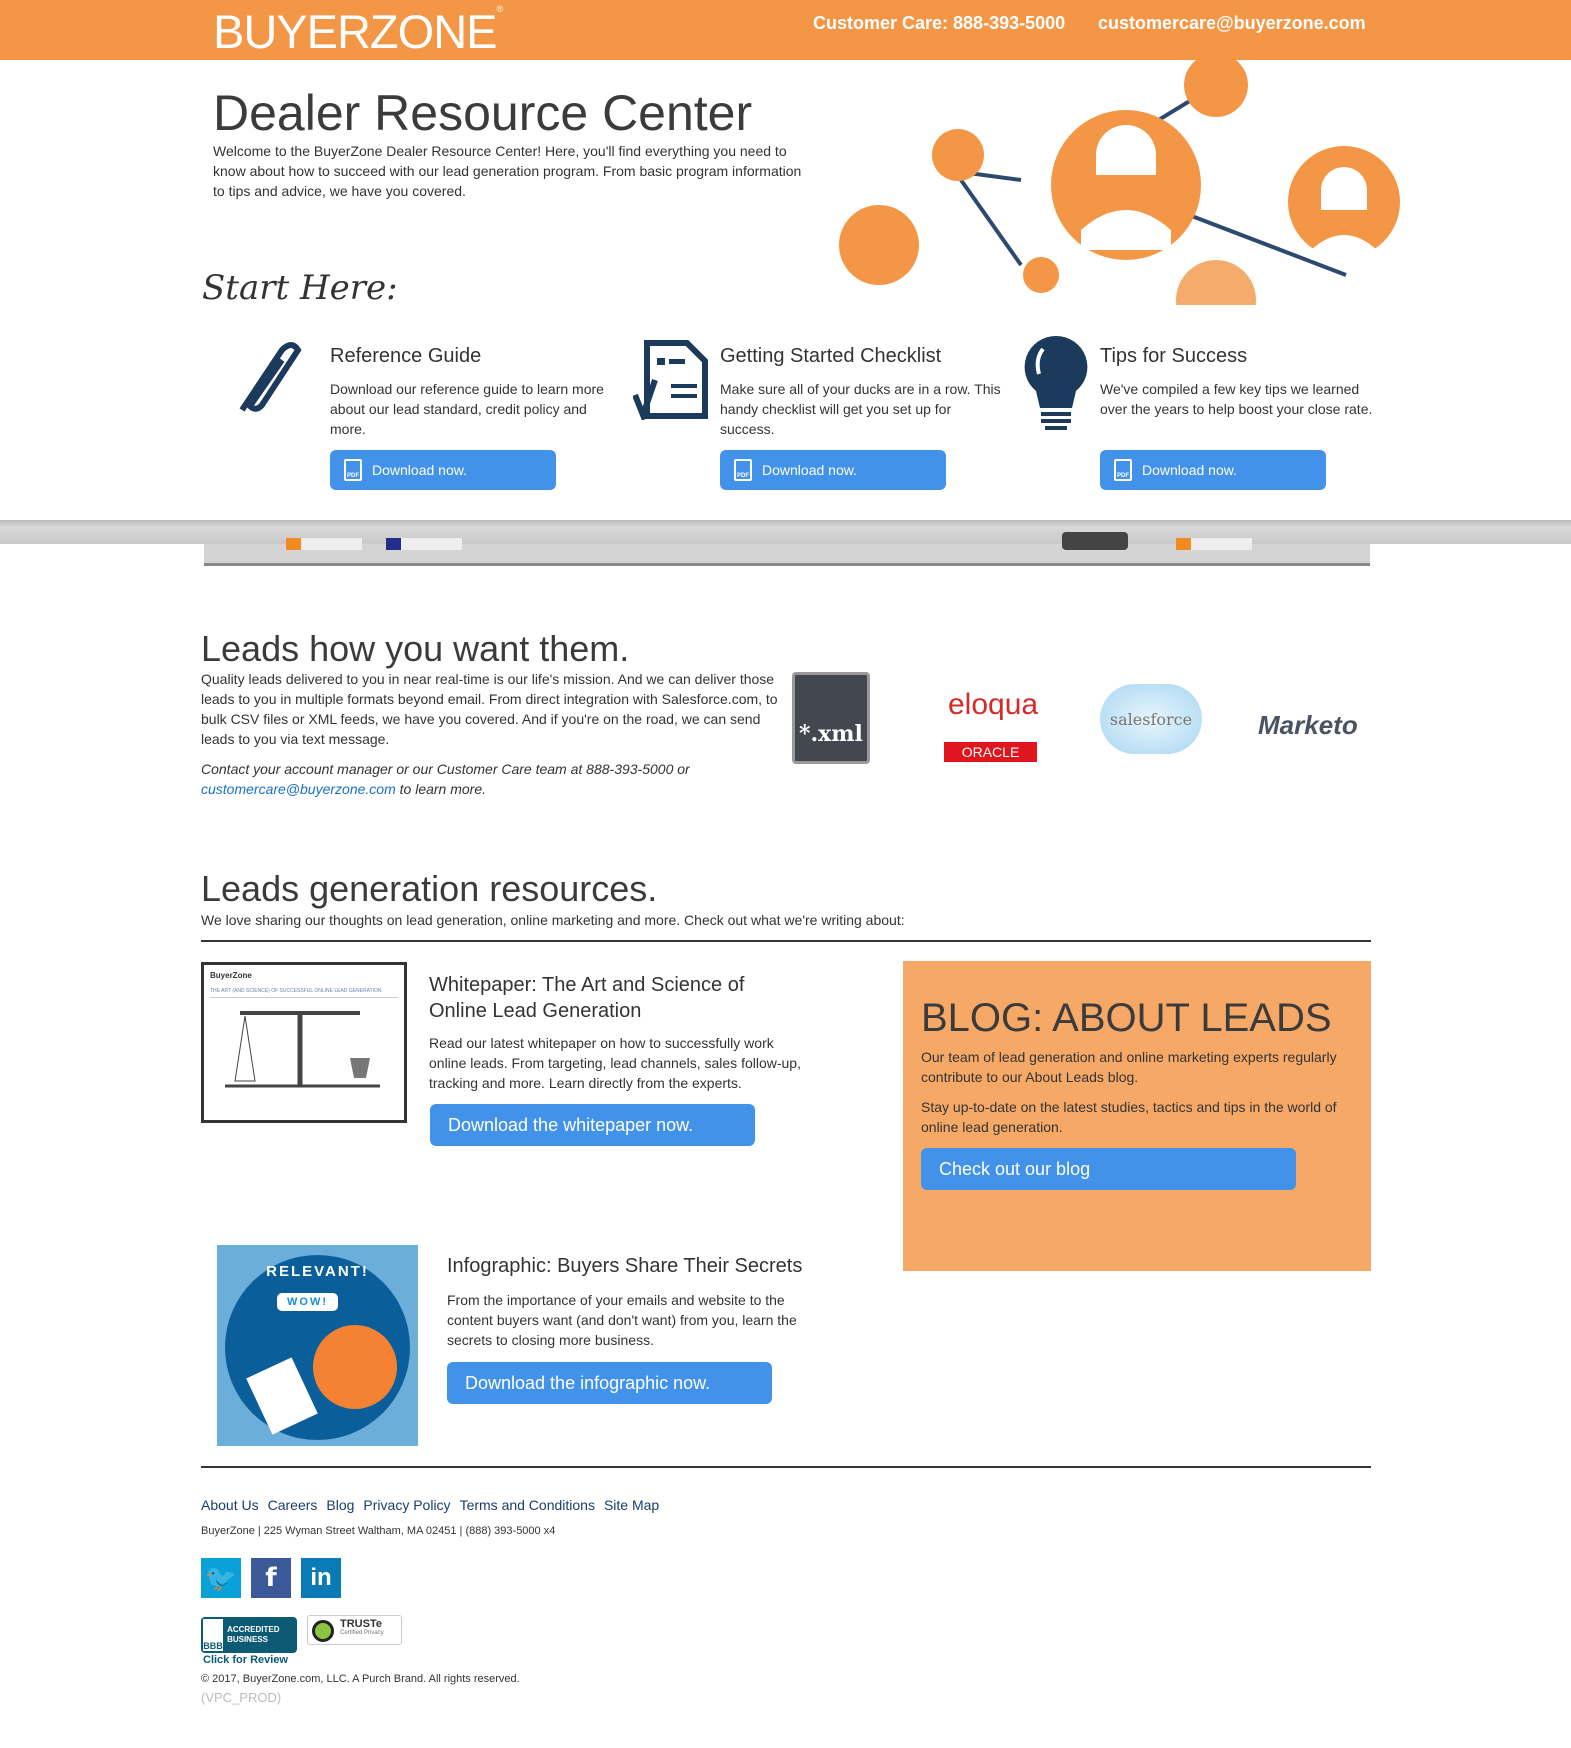 This screenshot has width=1571, height=1748. I want to click on blue-marker-icon, so click(424, 544).